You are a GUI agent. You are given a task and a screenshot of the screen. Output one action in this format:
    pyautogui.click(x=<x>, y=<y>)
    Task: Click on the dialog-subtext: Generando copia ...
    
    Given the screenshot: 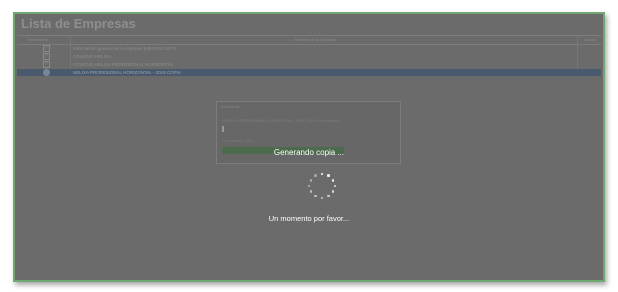 What is the action you would take?
    pyautogui.click(x=240, y=140)
    